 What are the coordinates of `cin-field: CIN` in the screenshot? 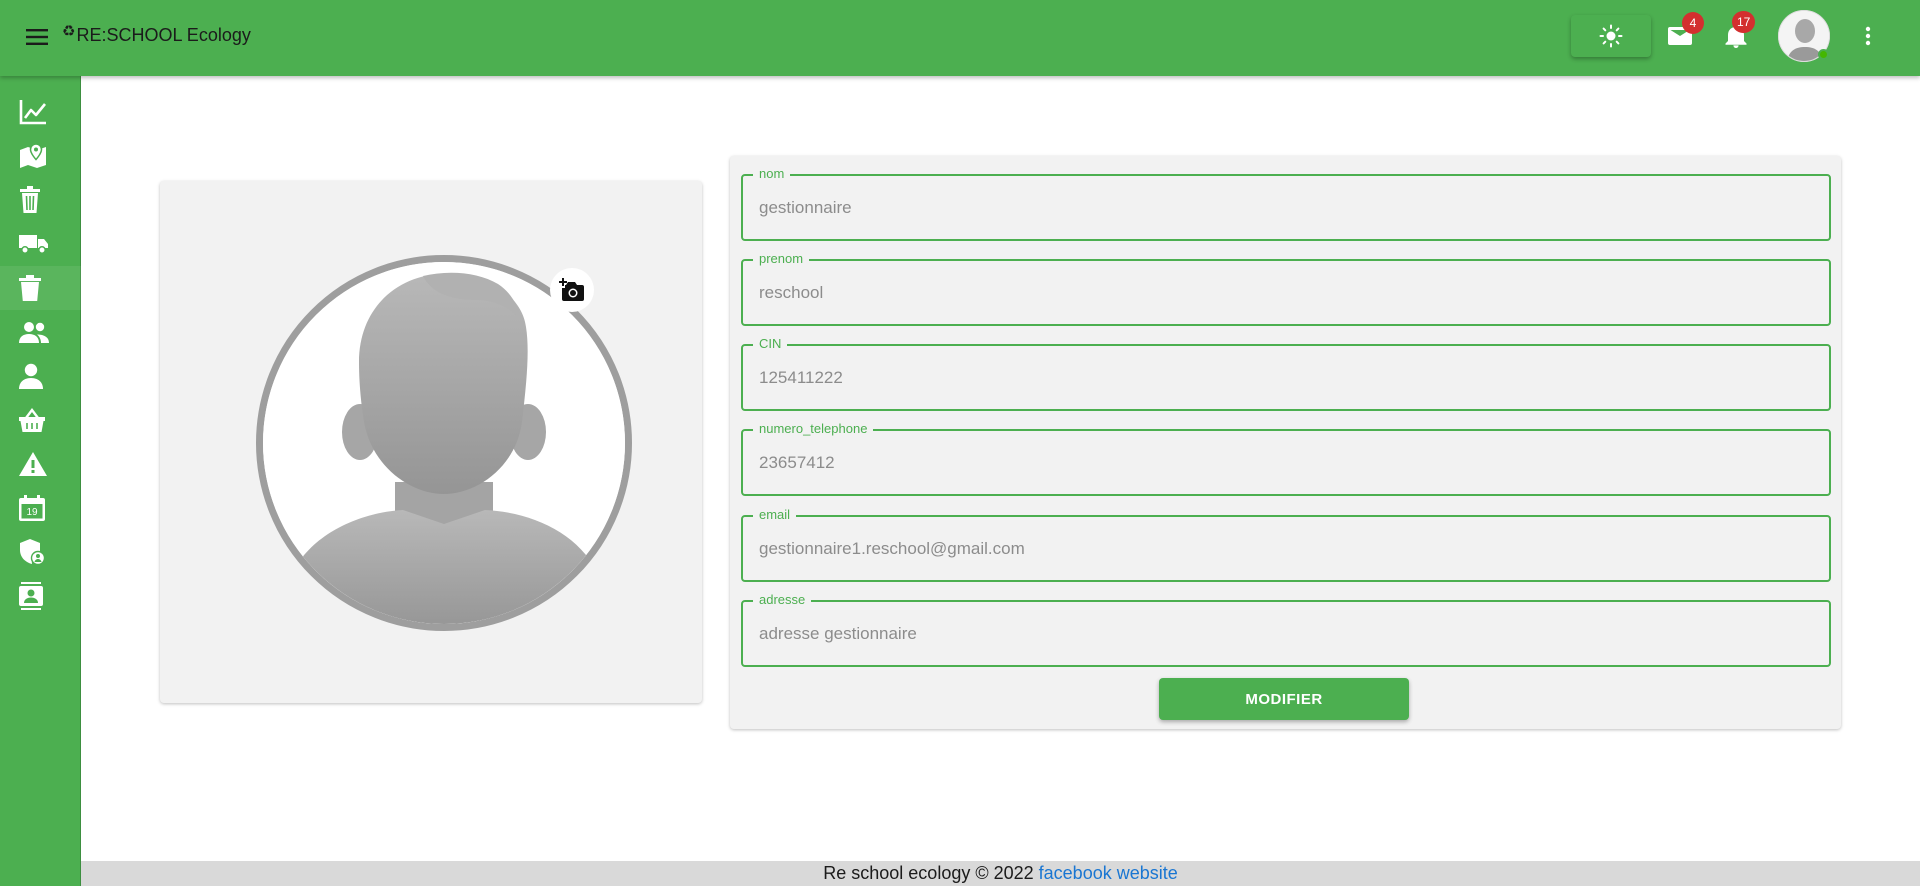 It's located at (1286, 373).